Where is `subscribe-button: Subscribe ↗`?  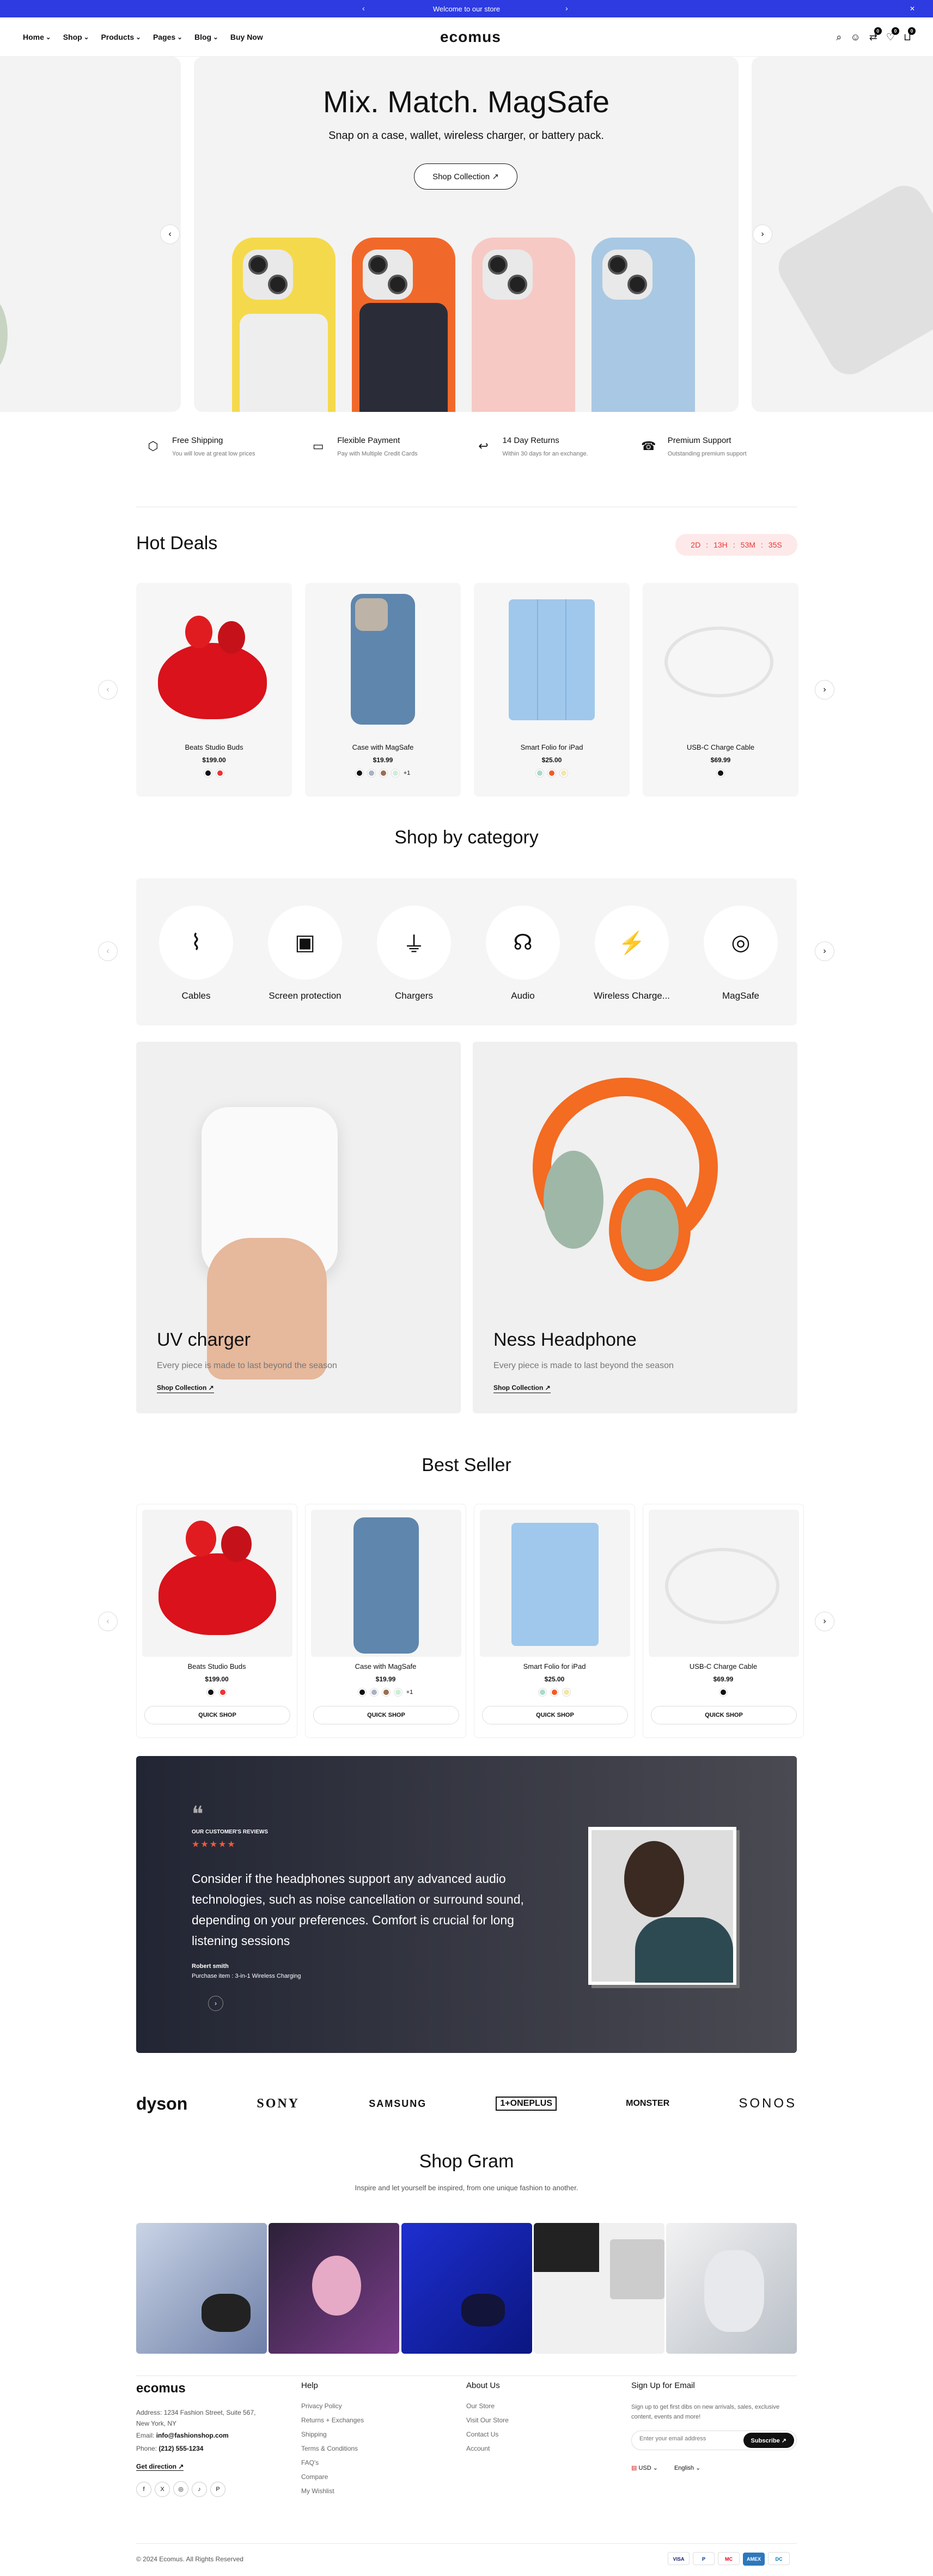
subscribe-button: Subscribe ↗ is located at coordinates (768, 2441).